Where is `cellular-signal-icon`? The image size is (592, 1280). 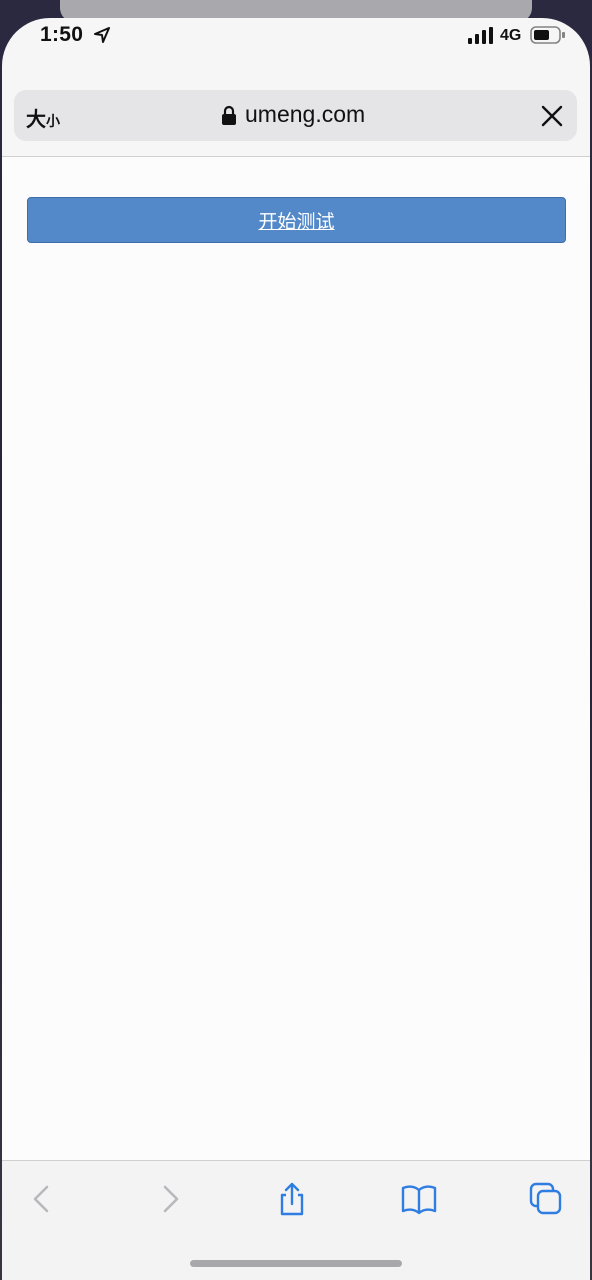 cellular-signal-icon is located at coordinates (480, 35).